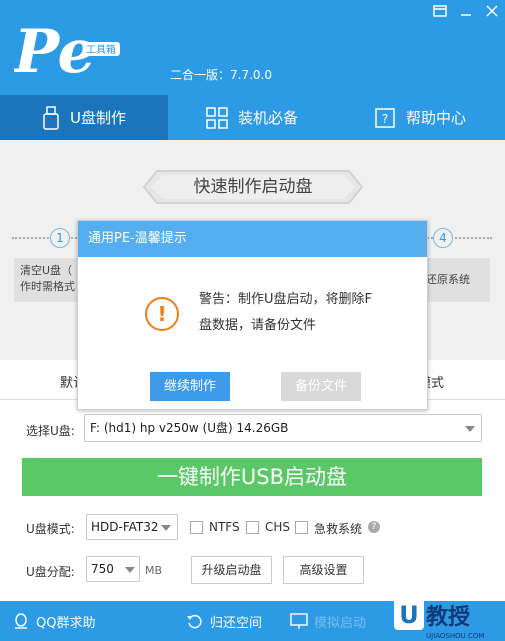  Describe the element at coordinates (301, 527) in the screenshot. I see `emergency-checkbox` at that location.